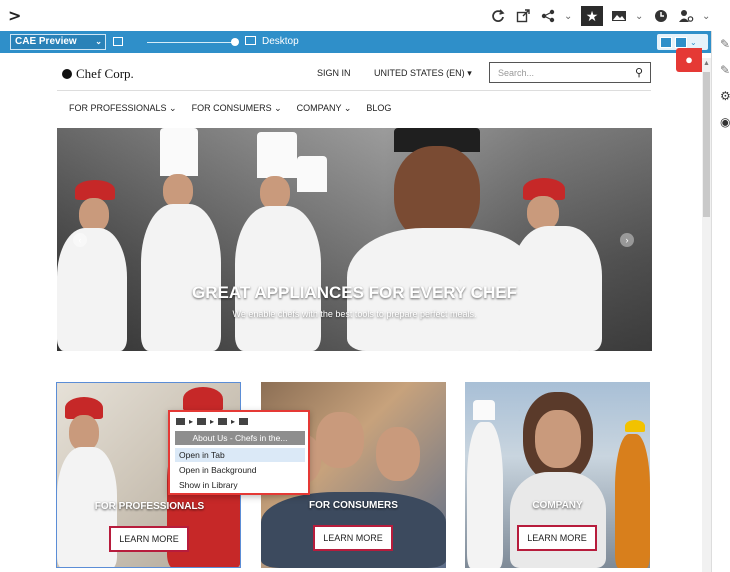 Image resolution: width=730 pixels, height=572 pixels. I want to click on hero-title: GREAT APPLIANCES FOR EVERY CHEF, so click(354, 292).